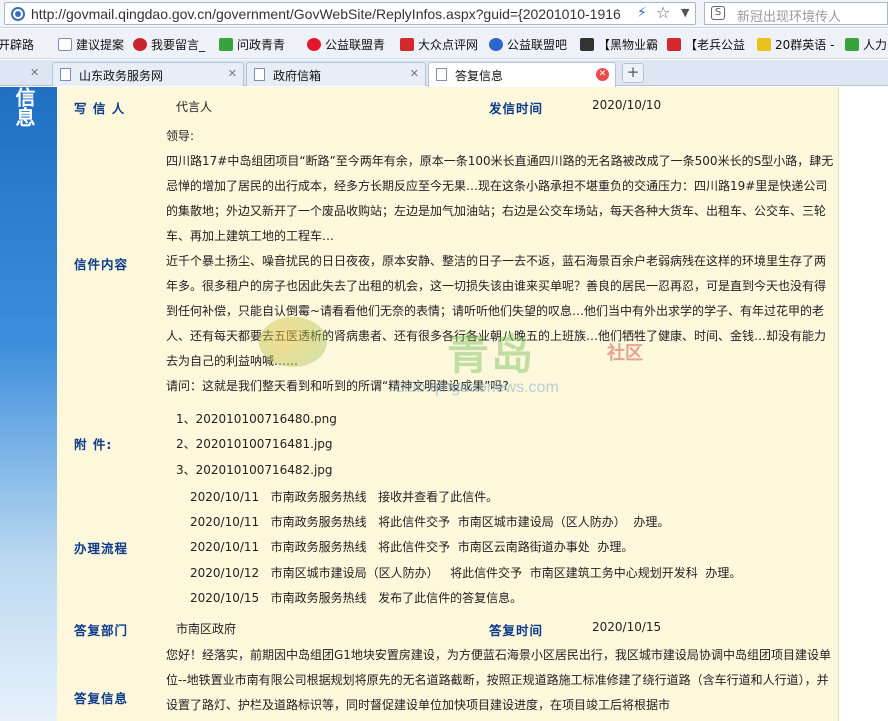 The width and height of the screenshot is (888, 721). I want to click on favorite-item: 开辟路, so click(17, 44).